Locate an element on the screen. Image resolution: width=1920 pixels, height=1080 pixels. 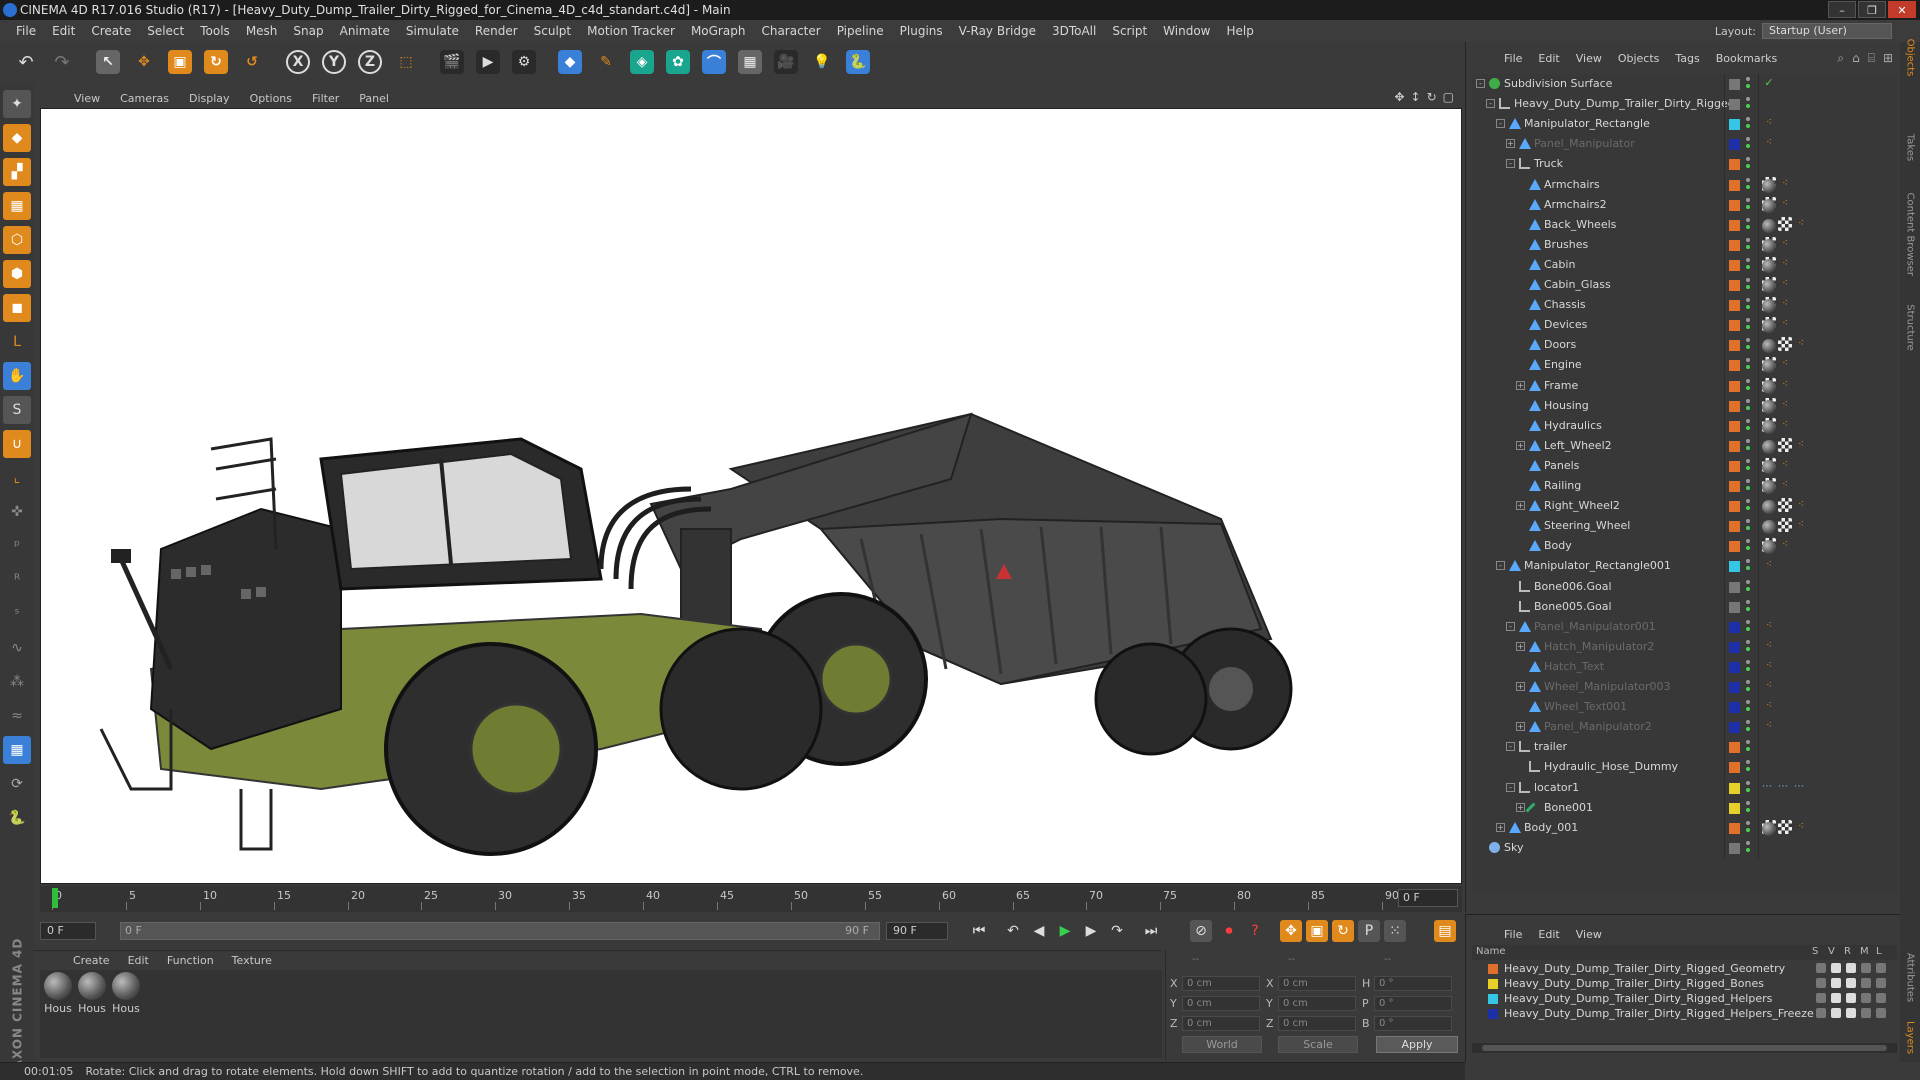
material-menu-create: Create is located at coordinates (91, 960).